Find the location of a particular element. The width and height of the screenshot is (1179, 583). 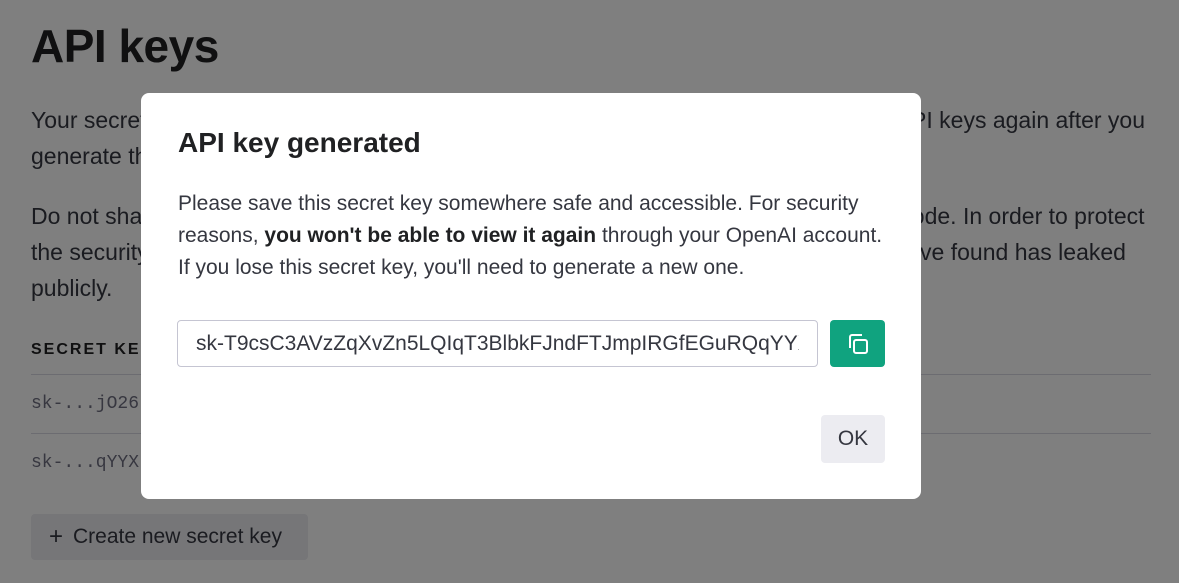

copy-button is located at coordinates (857, 343).